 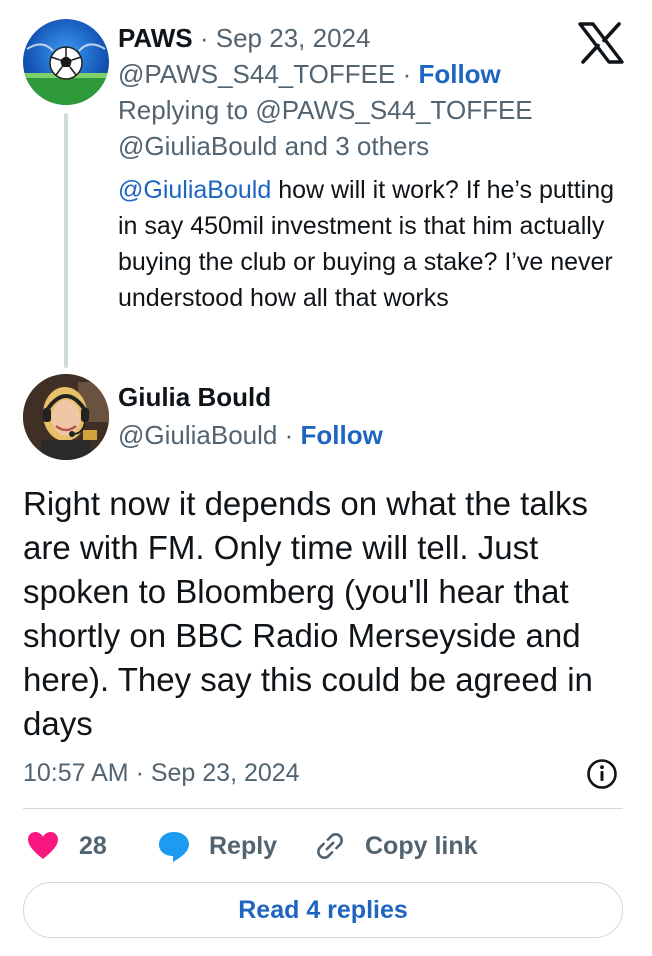 I want to click on parent-tweet-date: Sep 23, 2024, so click(x=293, y=38).